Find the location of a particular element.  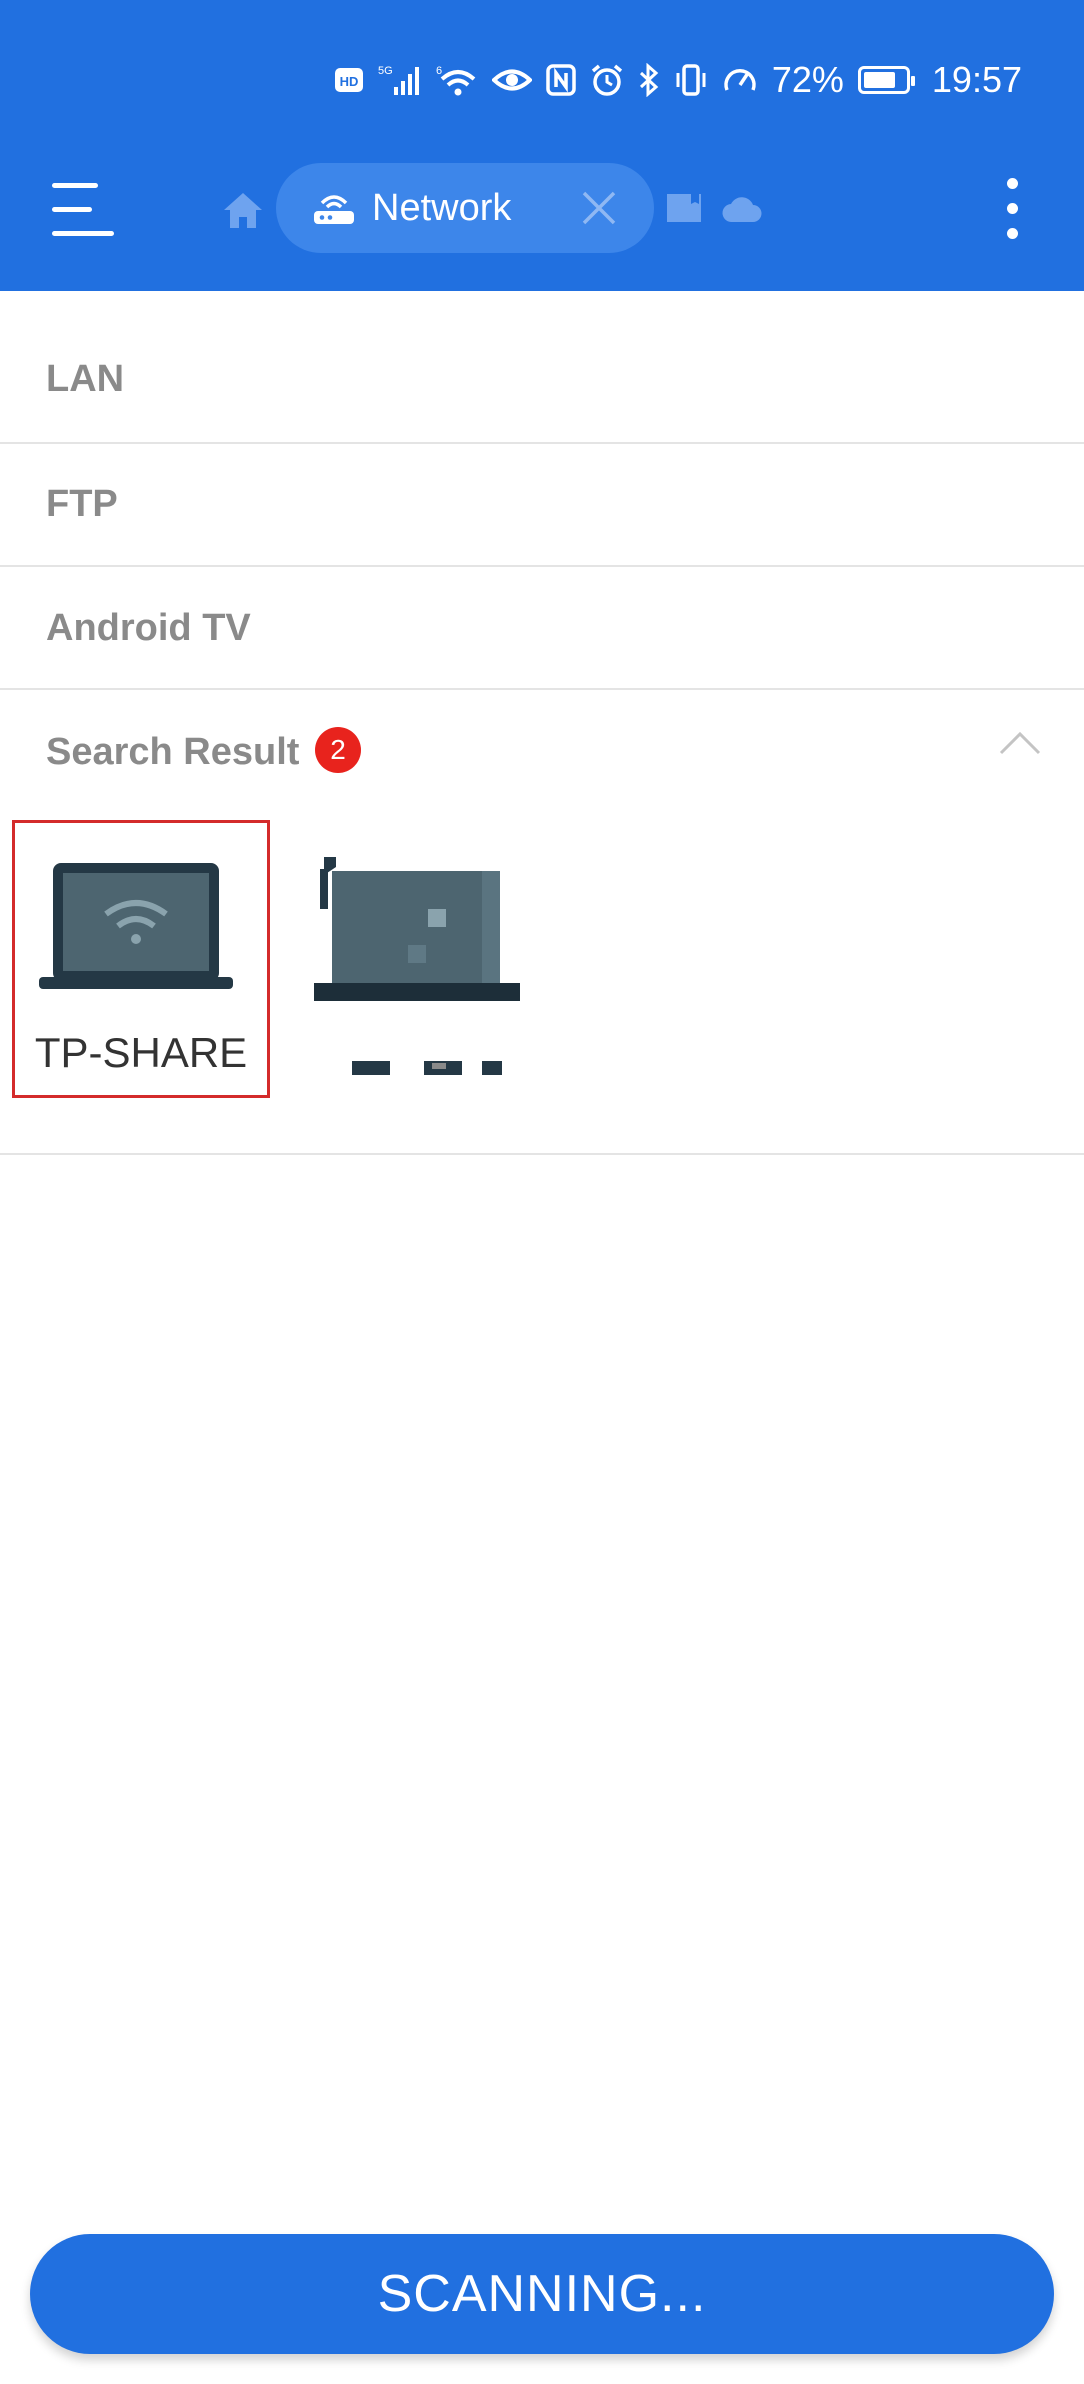

svg-text: 5G is located at coordinates (385, 71).